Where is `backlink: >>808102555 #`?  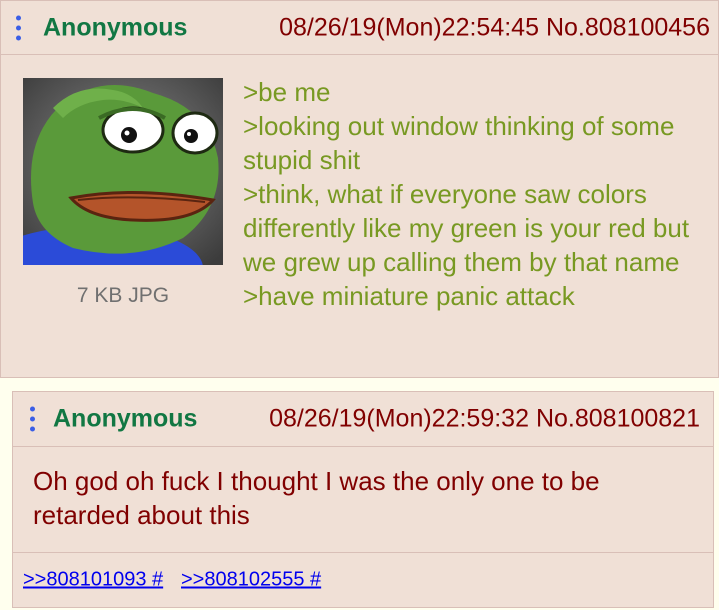
backlink: >>808102555 # is located at coordinates (251, 580).